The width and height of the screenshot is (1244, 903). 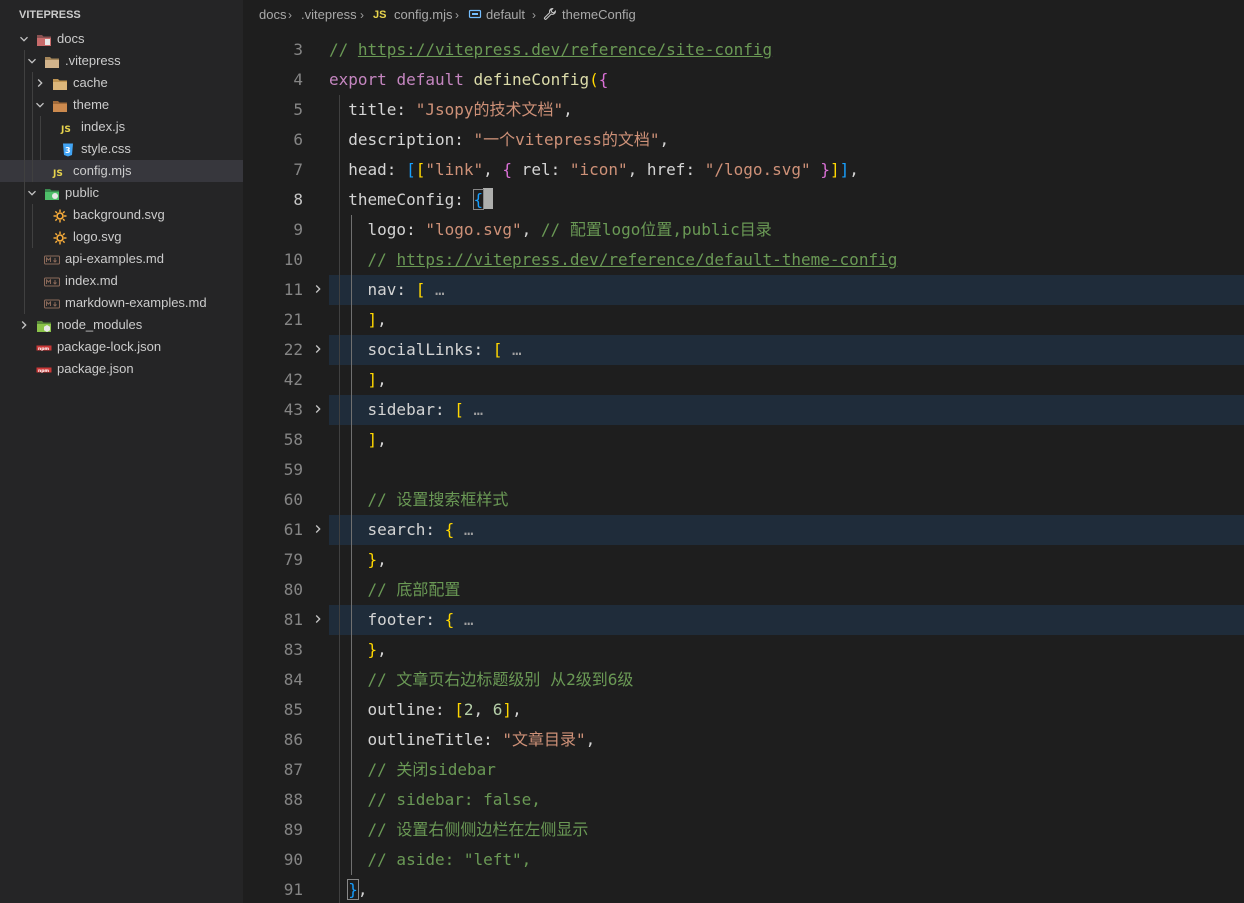 What do you see at coordinates (121, 281) in the screenshot?
I see `tree-item-index-md: index.md` at bounding box center [121, 281].